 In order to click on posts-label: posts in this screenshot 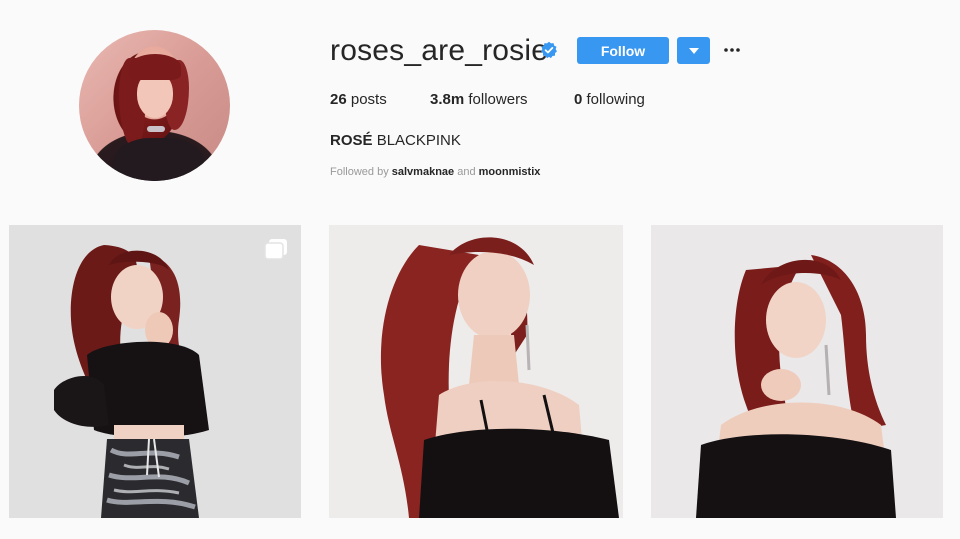, I will do `click(368, 99)`.